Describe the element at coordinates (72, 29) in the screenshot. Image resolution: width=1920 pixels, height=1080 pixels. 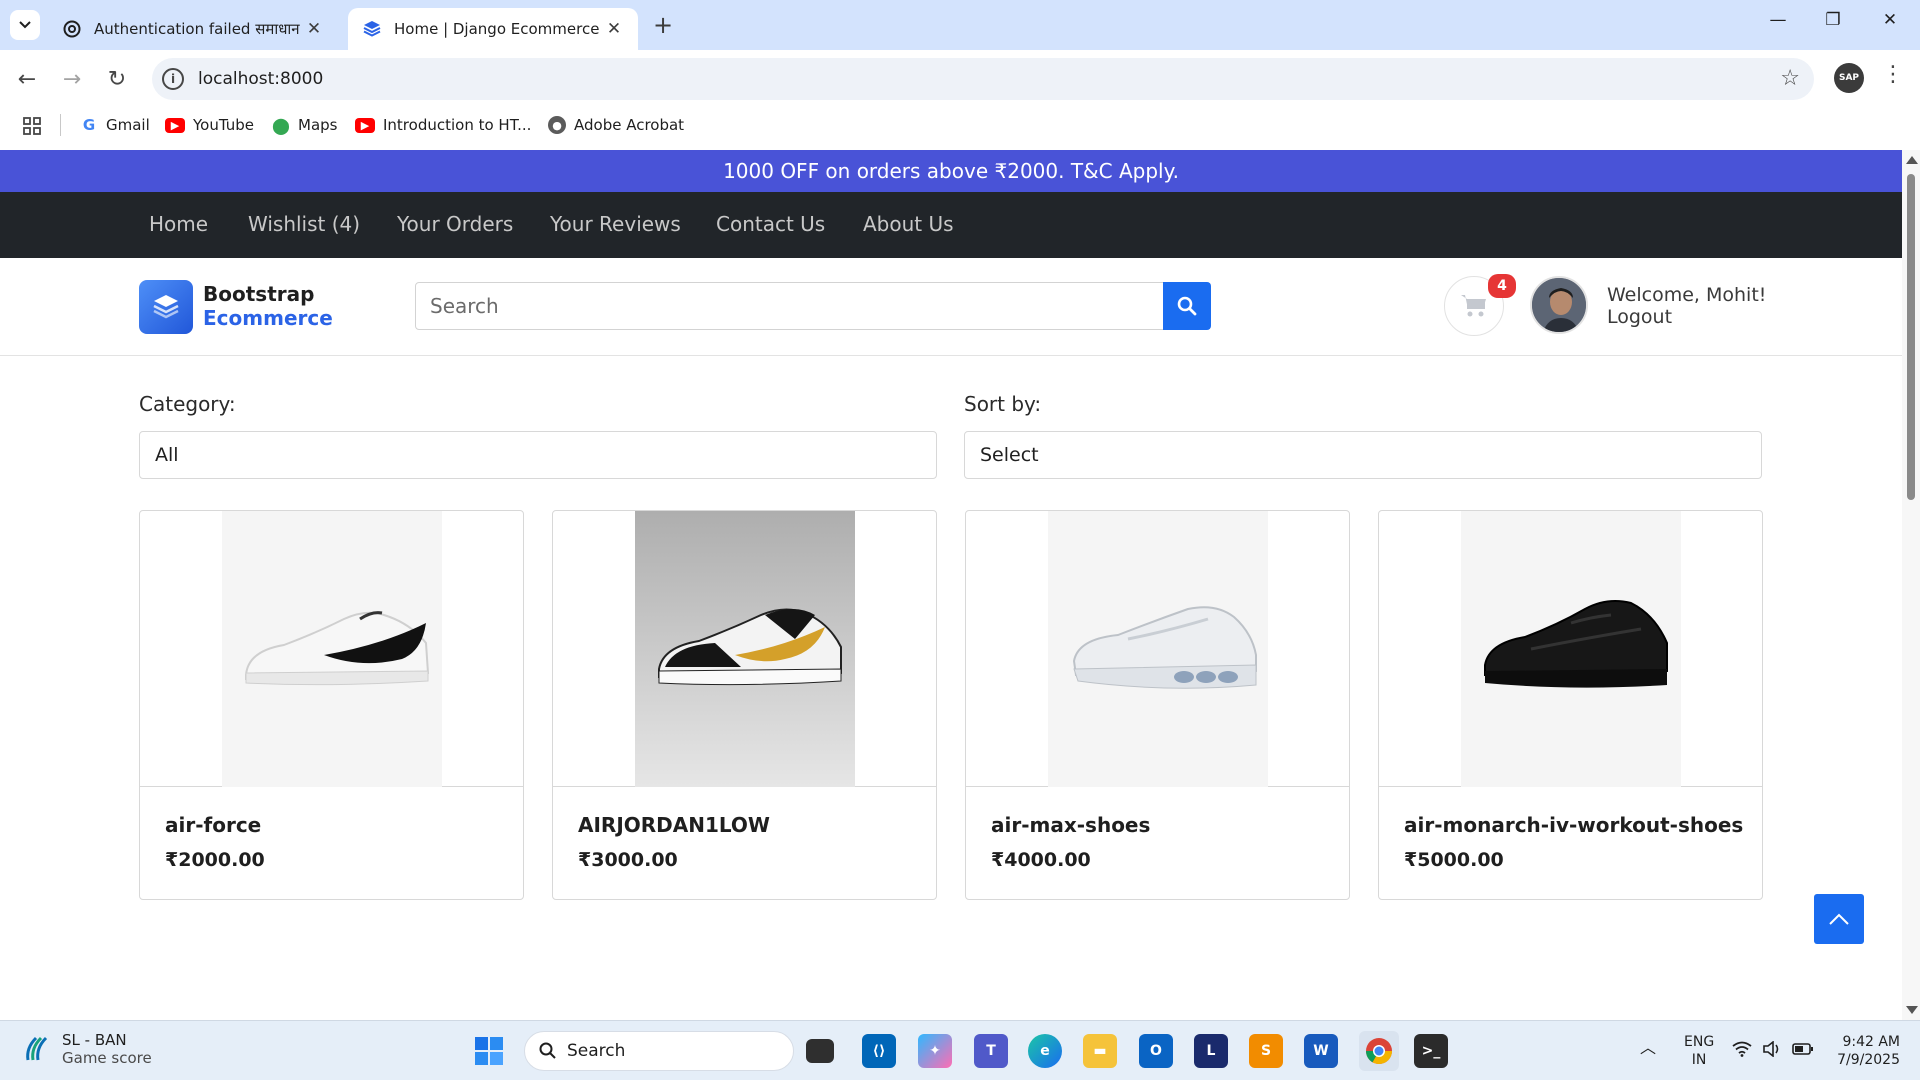
I see `openai-icon` at that location.